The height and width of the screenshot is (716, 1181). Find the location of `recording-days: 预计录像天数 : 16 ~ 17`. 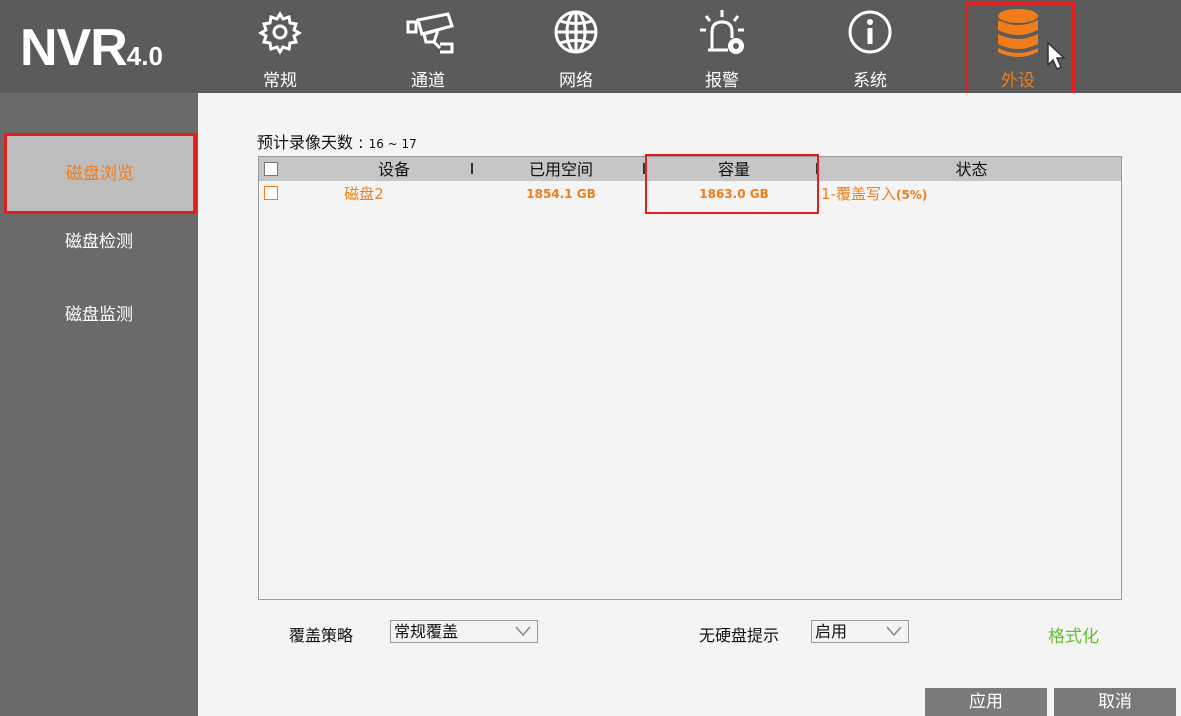

recording-days: 预计录像天数 : 16 ~ 17 is located at coordinates (337, 141).